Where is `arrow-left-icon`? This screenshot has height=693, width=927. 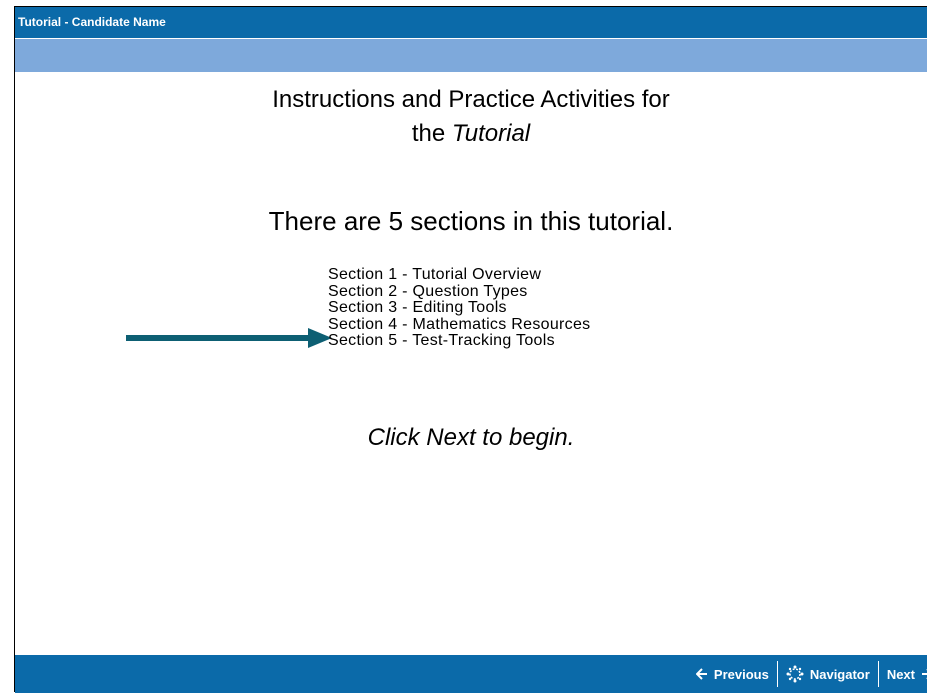
arrow-left-icon is located at coordinates (701, 674).